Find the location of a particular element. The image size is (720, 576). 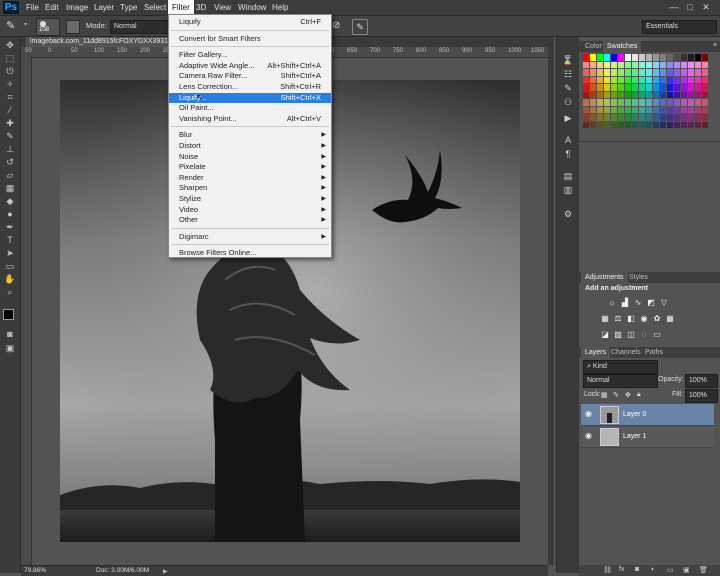

zoom-tool-icon: ⌕ is located at coordinates (10, 292).